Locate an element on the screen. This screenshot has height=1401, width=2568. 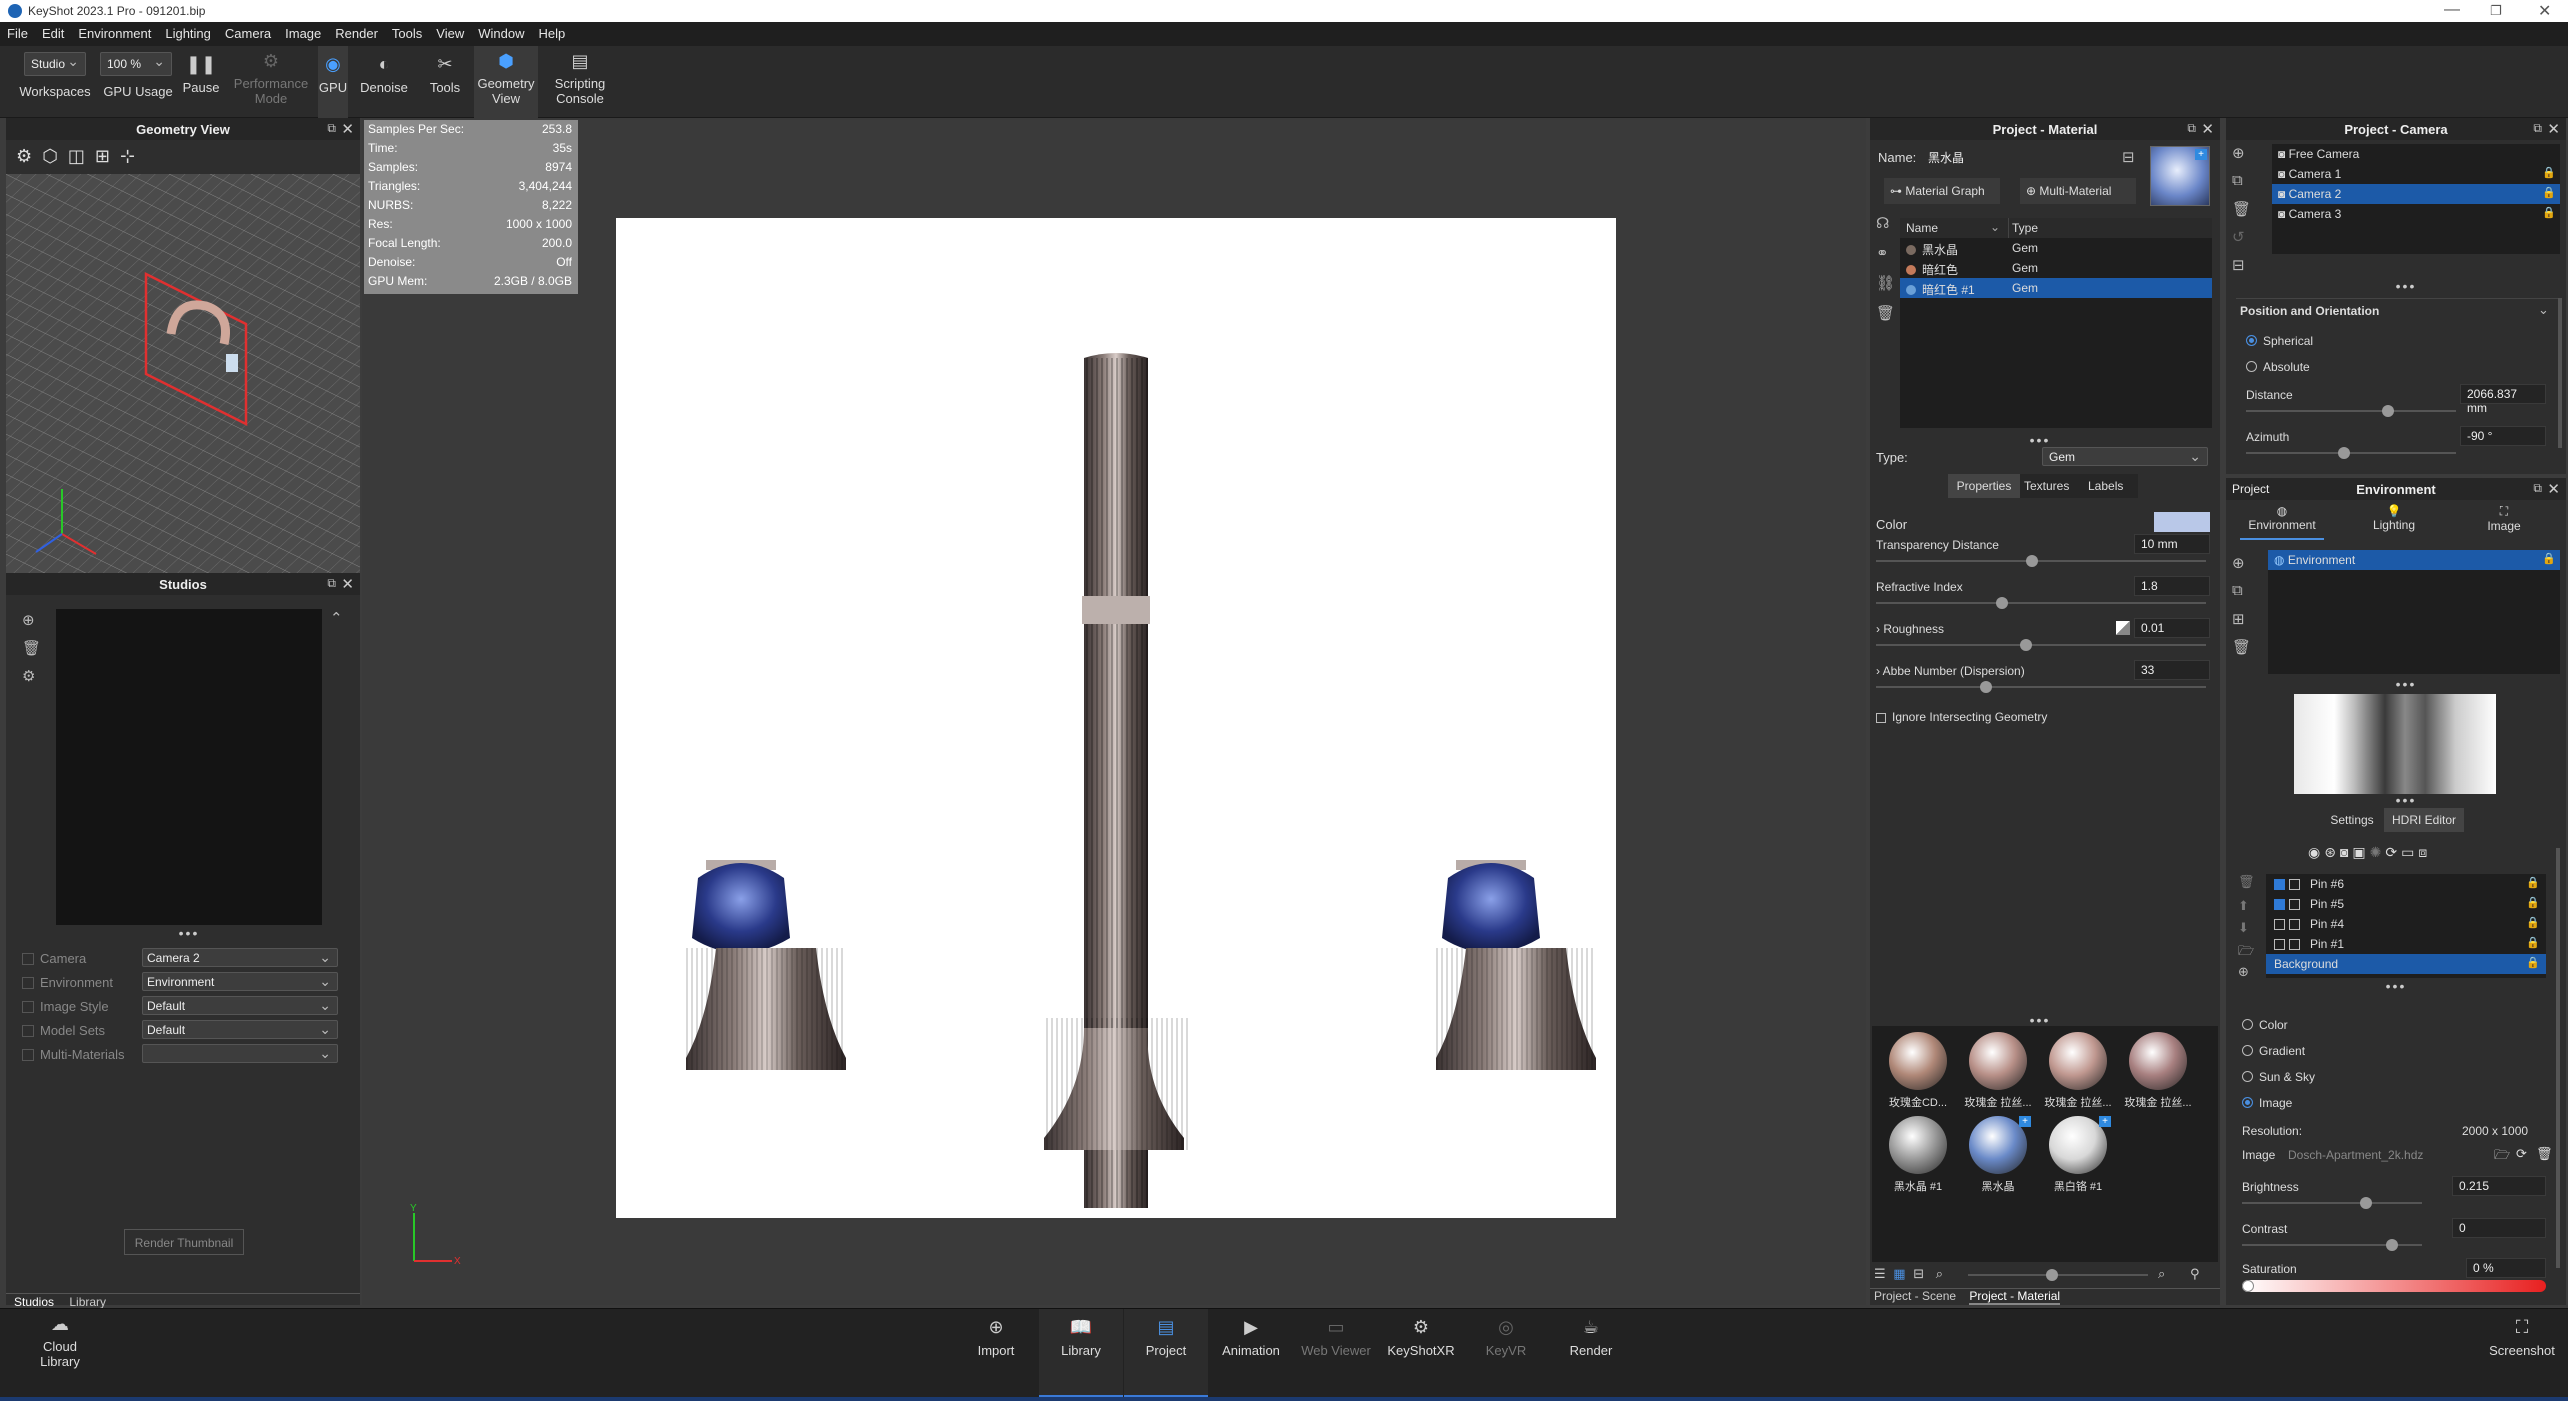
refresh-icon: ⟳ is located at coordinates (2521, 1154).